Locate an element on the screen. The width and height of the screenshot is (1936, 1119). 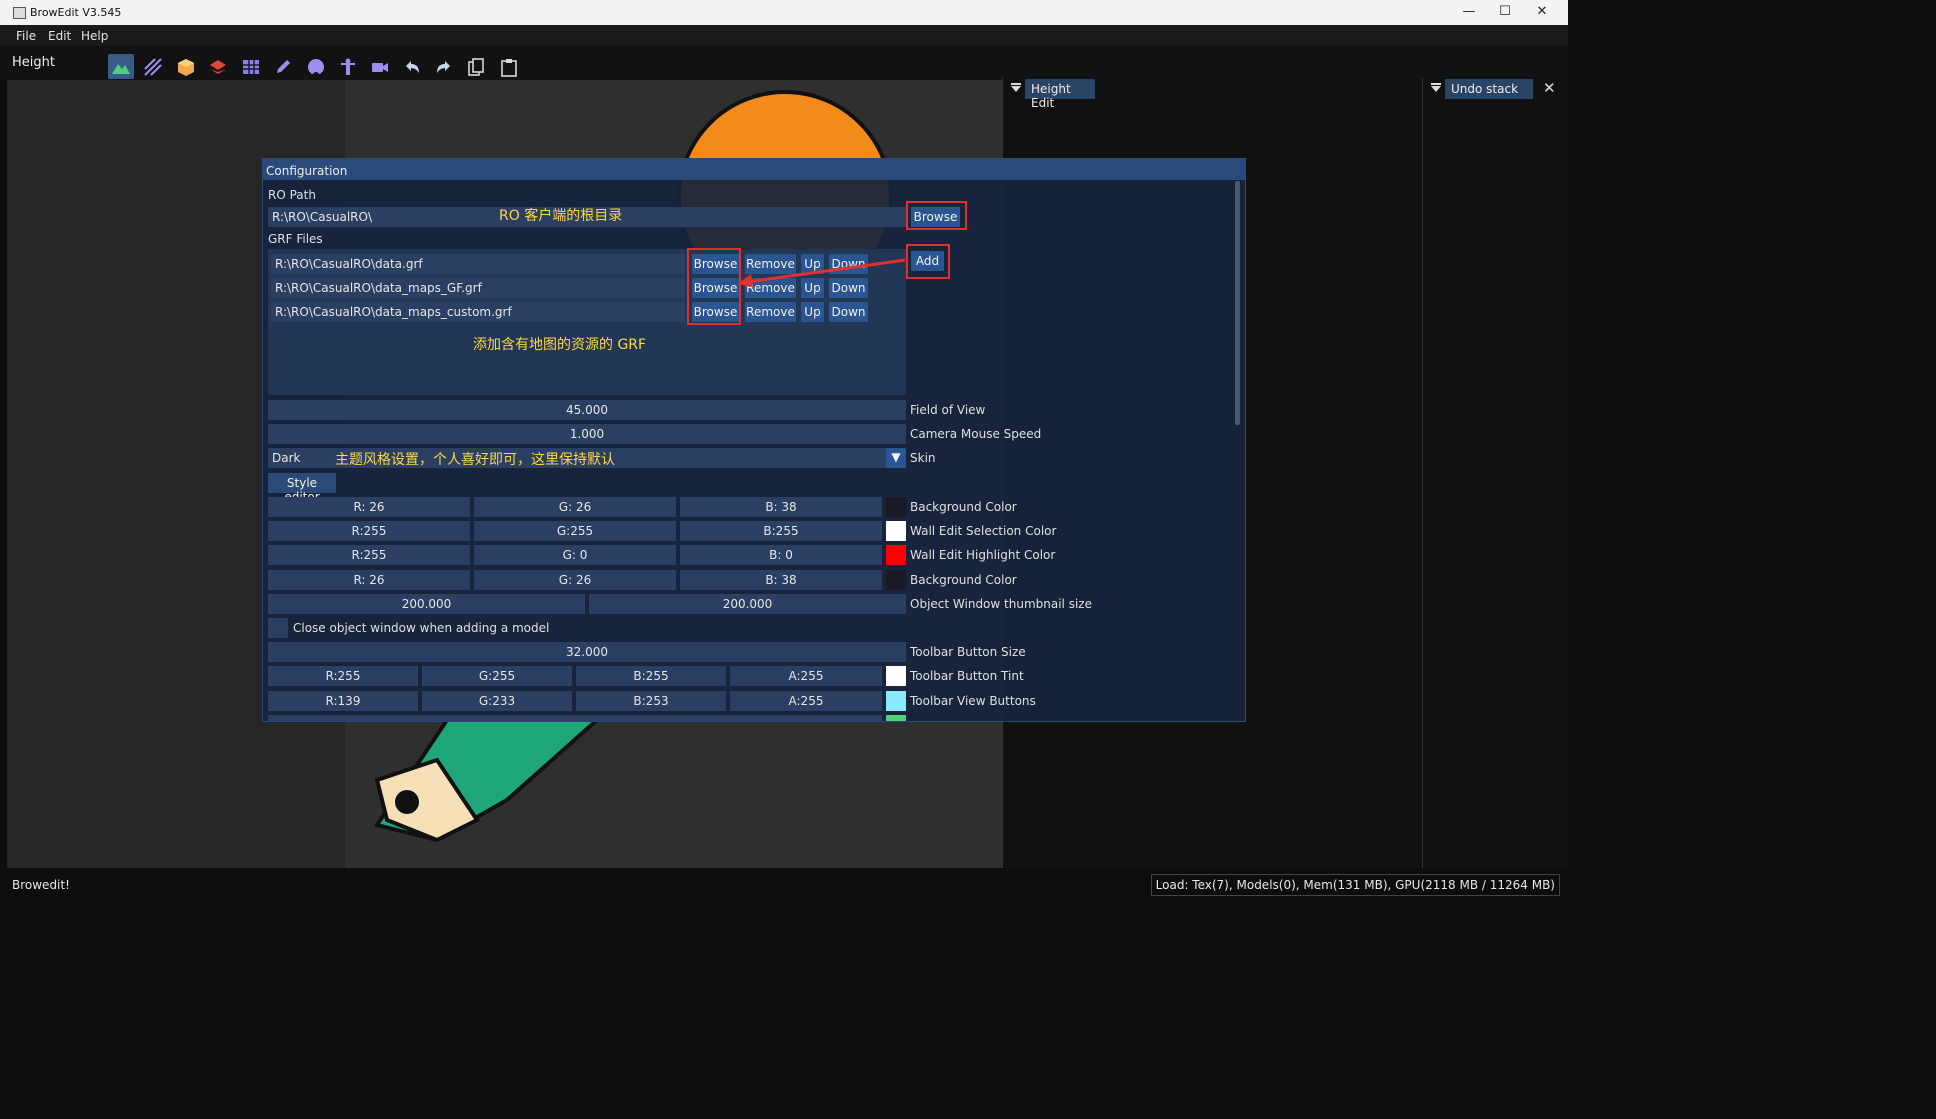
menu-edit: Edit is located at coordinates (59, 36).